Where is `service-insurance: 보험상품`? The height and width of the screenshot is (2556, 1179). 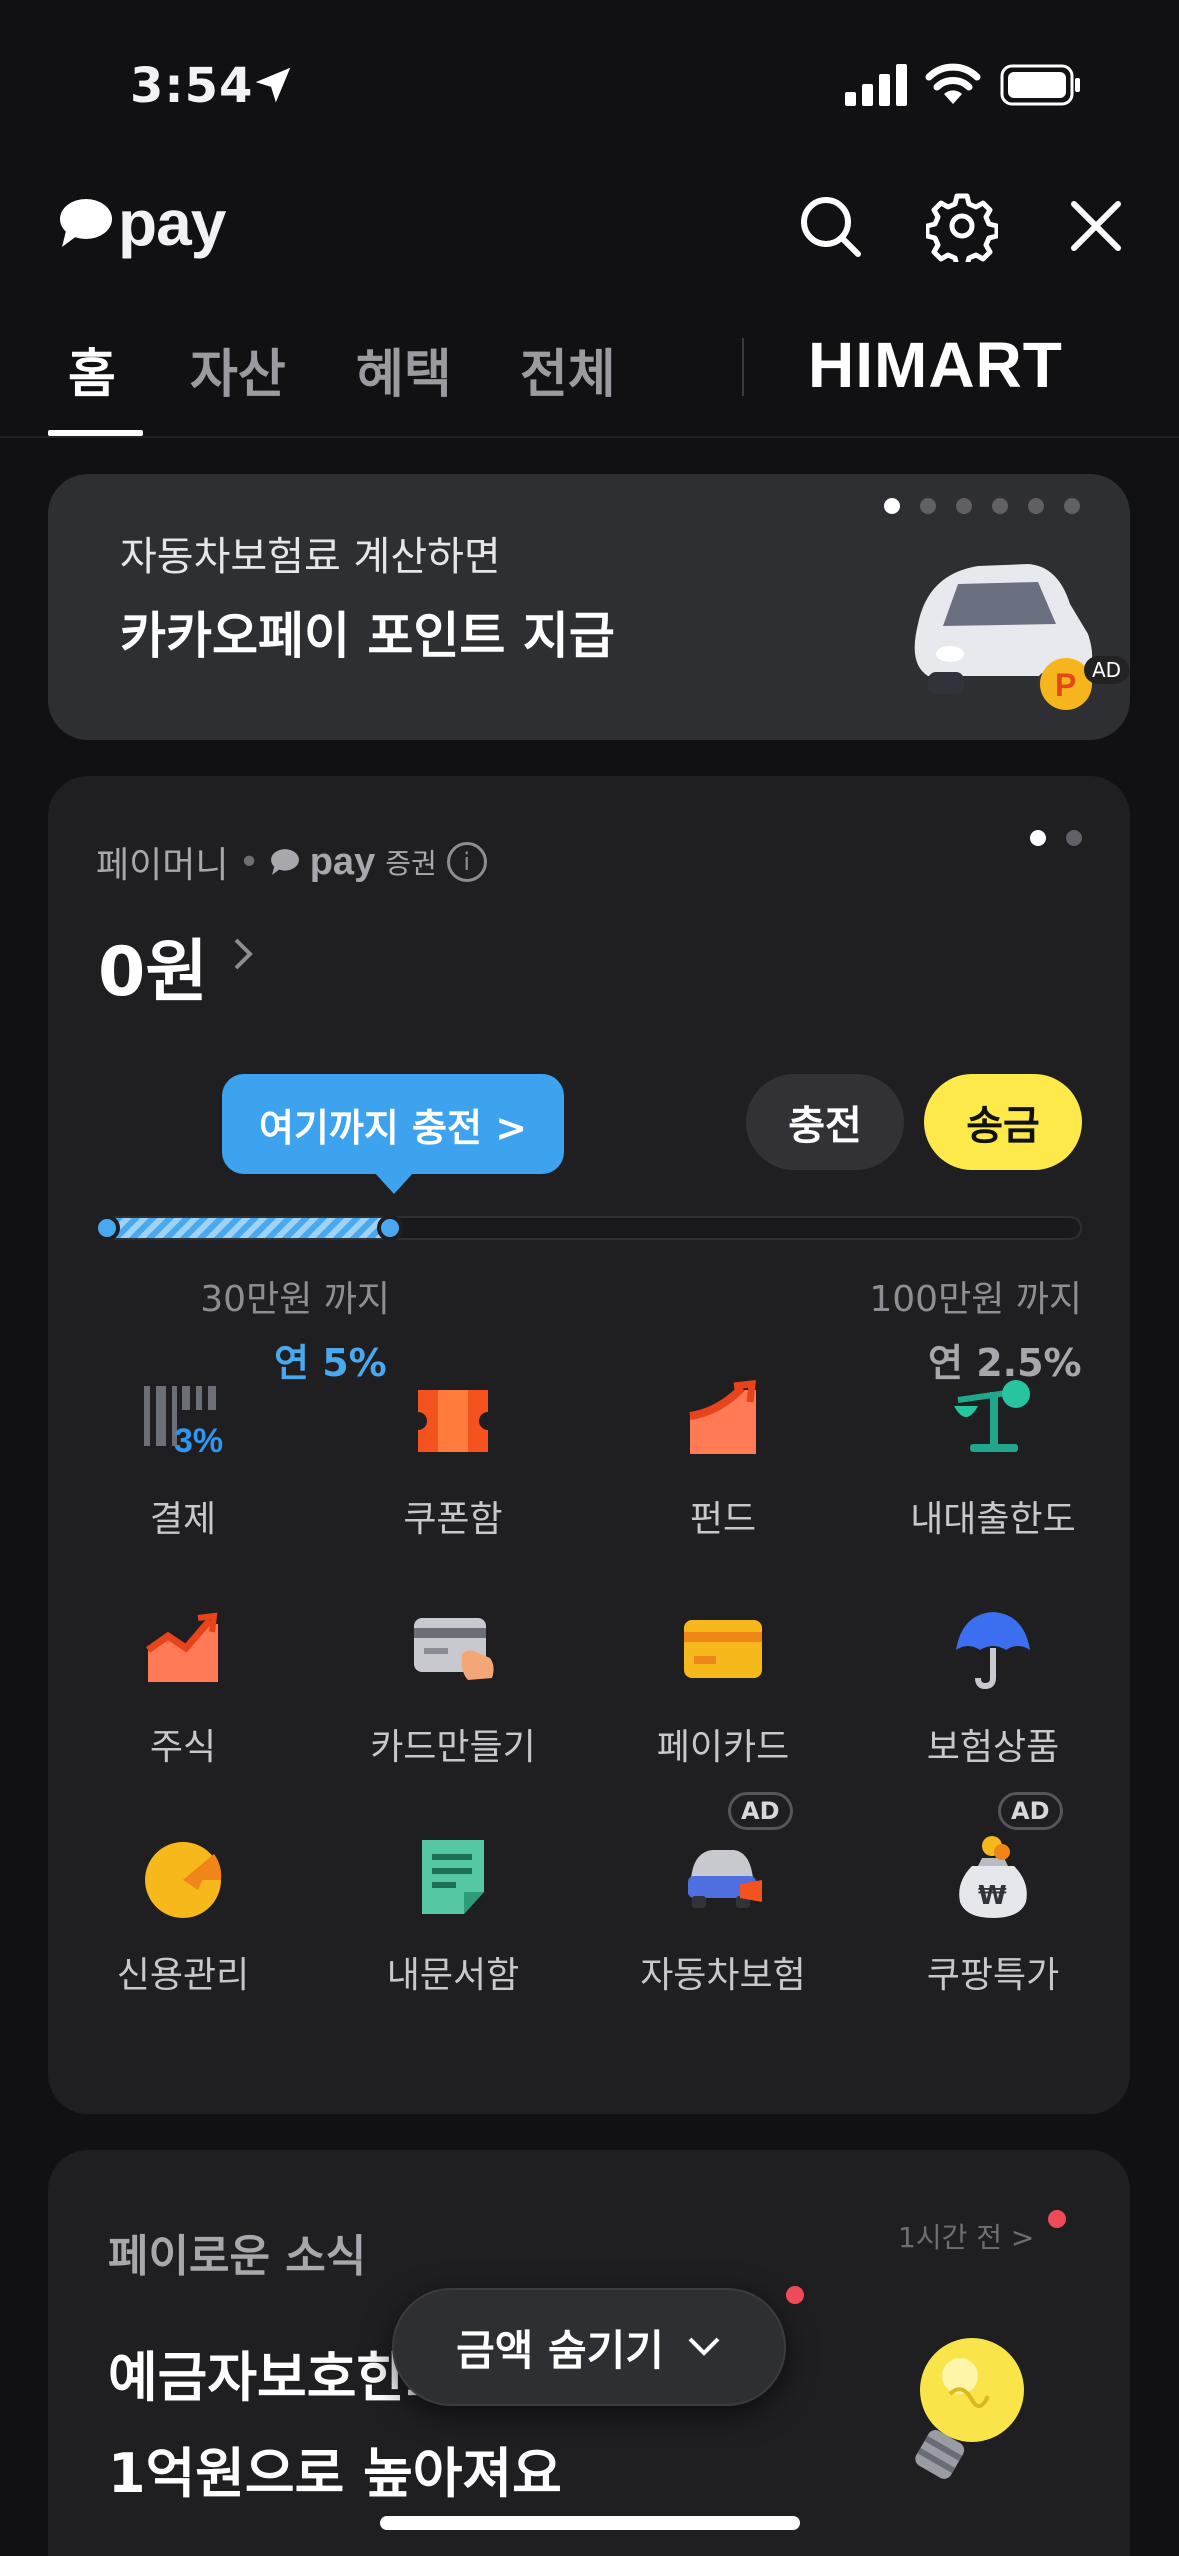
service-insurance: 보험상품 is located at coordinates (993, 1687).